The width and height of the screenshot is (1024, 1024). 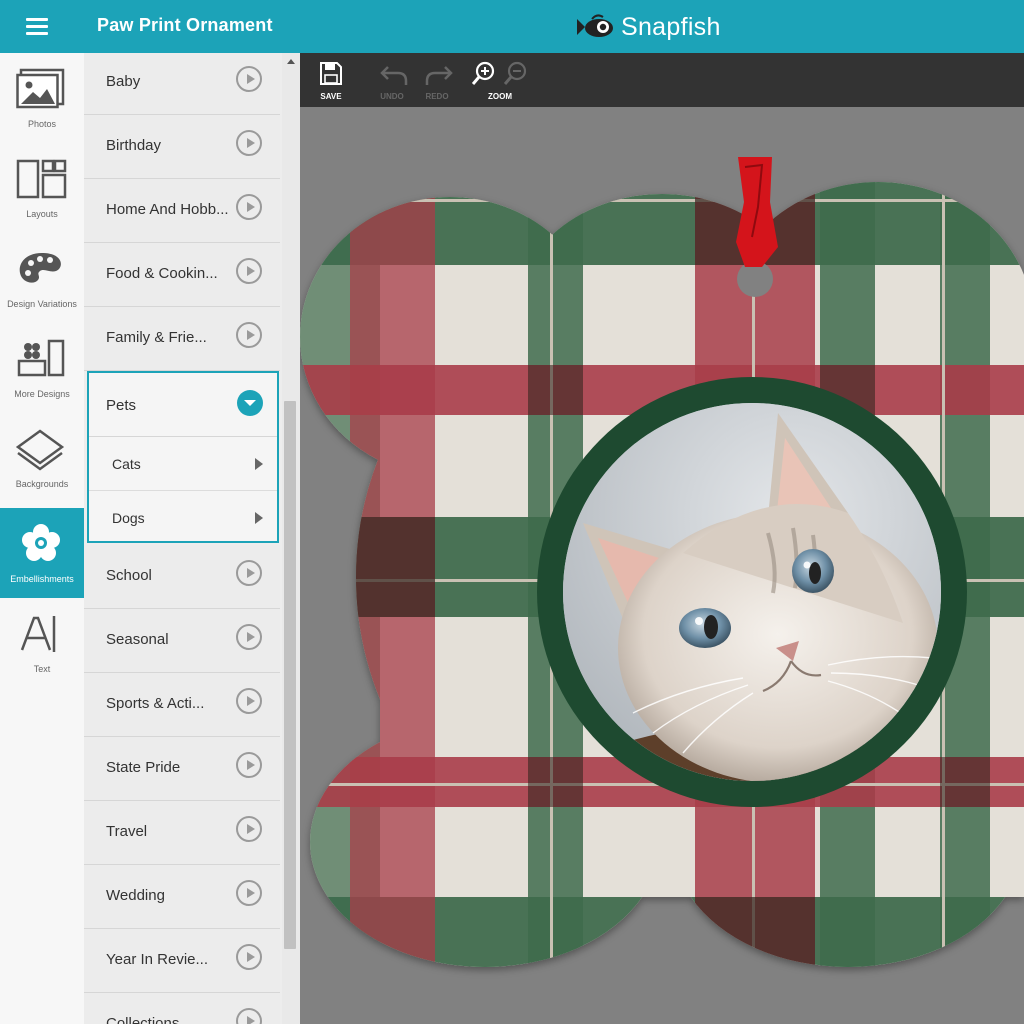 What do you see at coordinates (182, 897) in the screenshot?
I see `category-wedding: Wedding` at bounding box center [182, 897].